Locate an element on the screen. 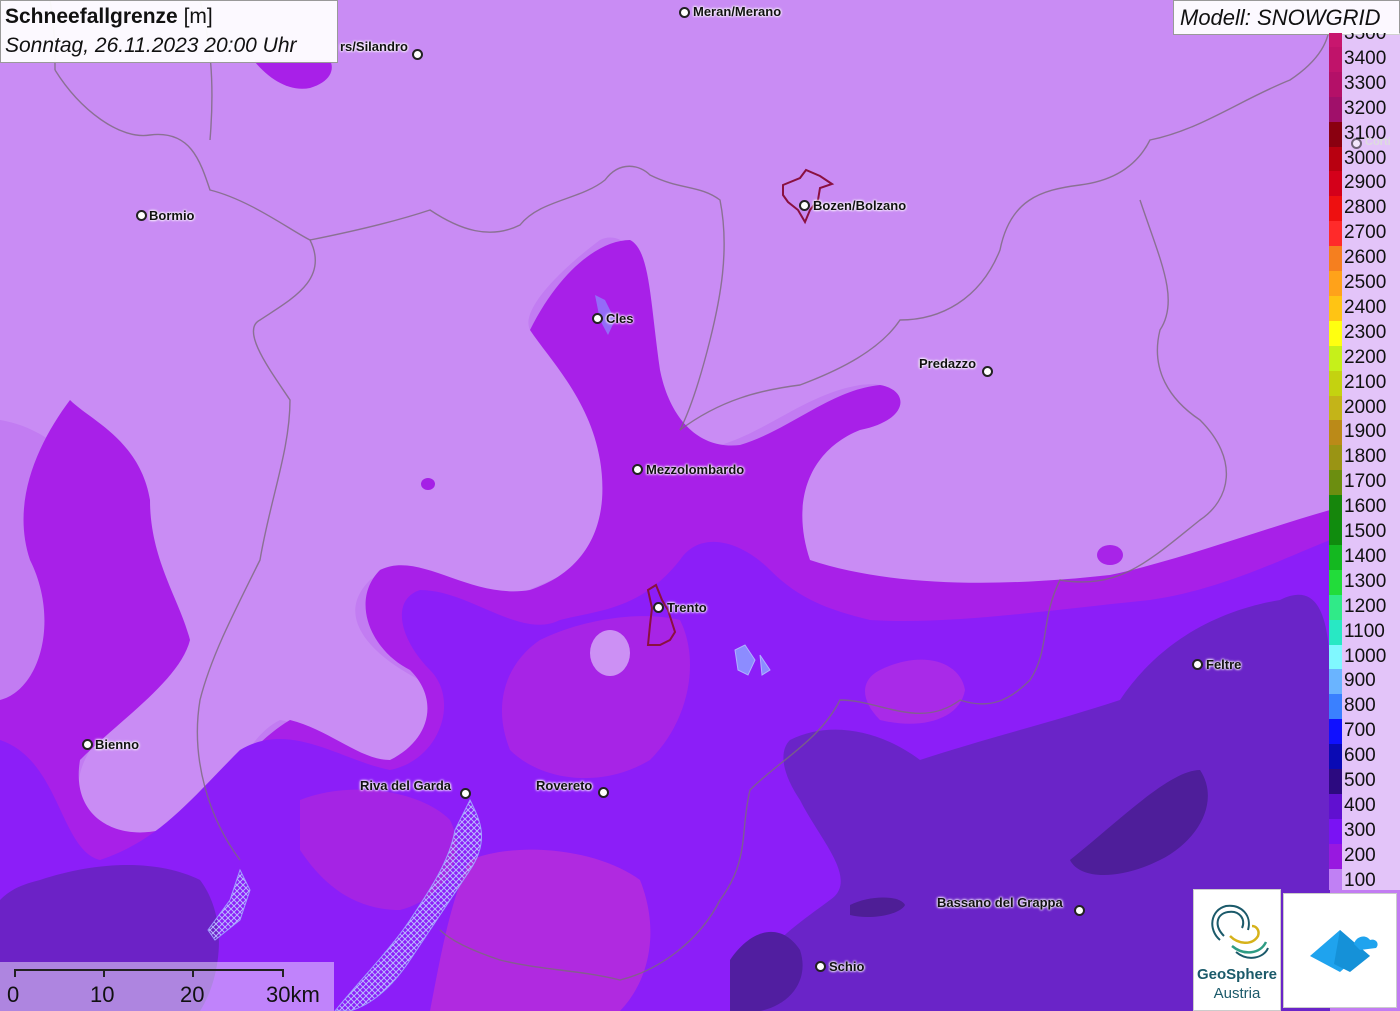  city-label: Bassano del Grappa is located at coordinates (1000, 902).